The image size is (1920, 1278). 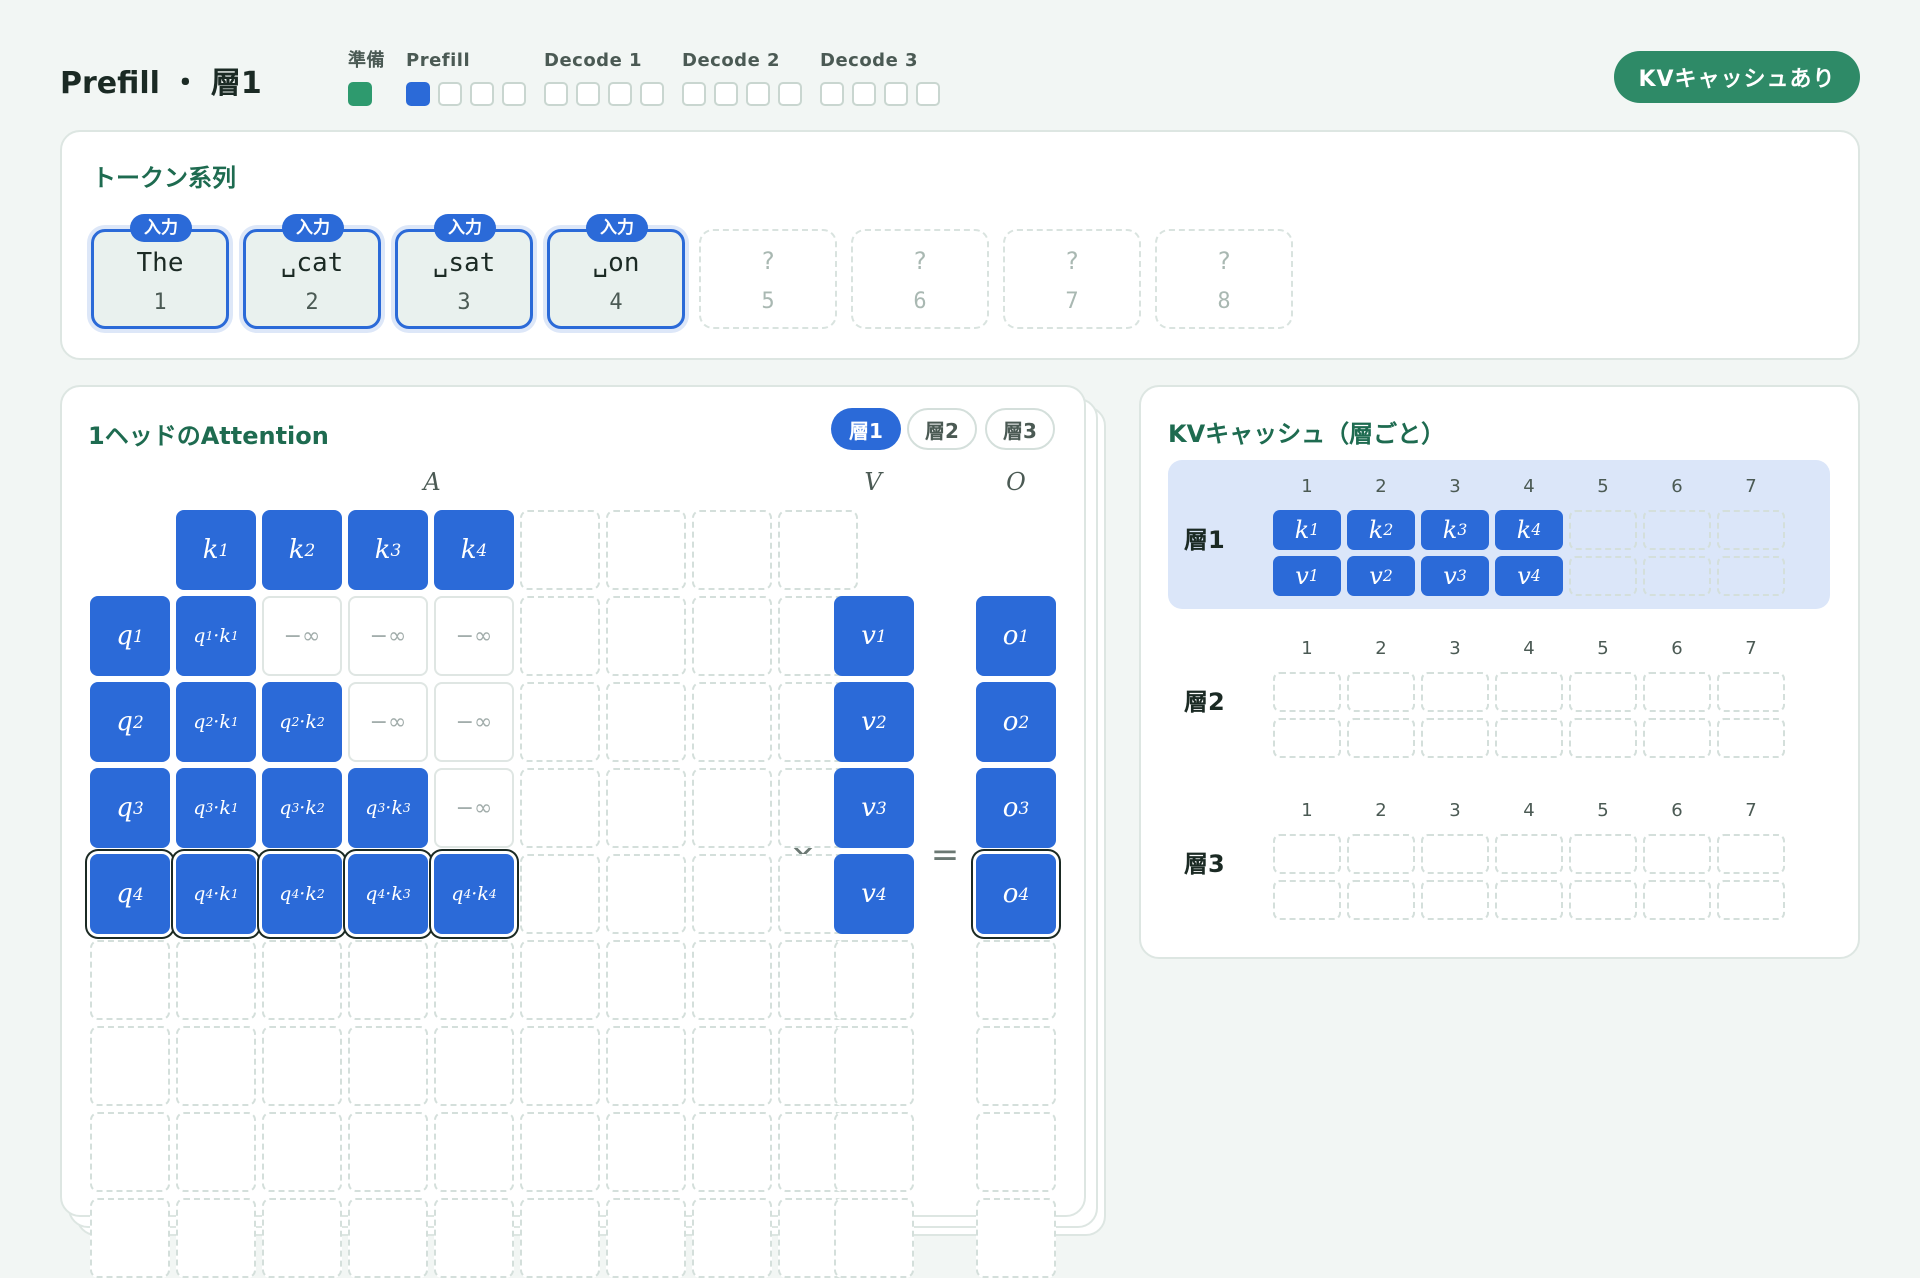 I want to click on token-index: 1, so click(x=160, y=302).